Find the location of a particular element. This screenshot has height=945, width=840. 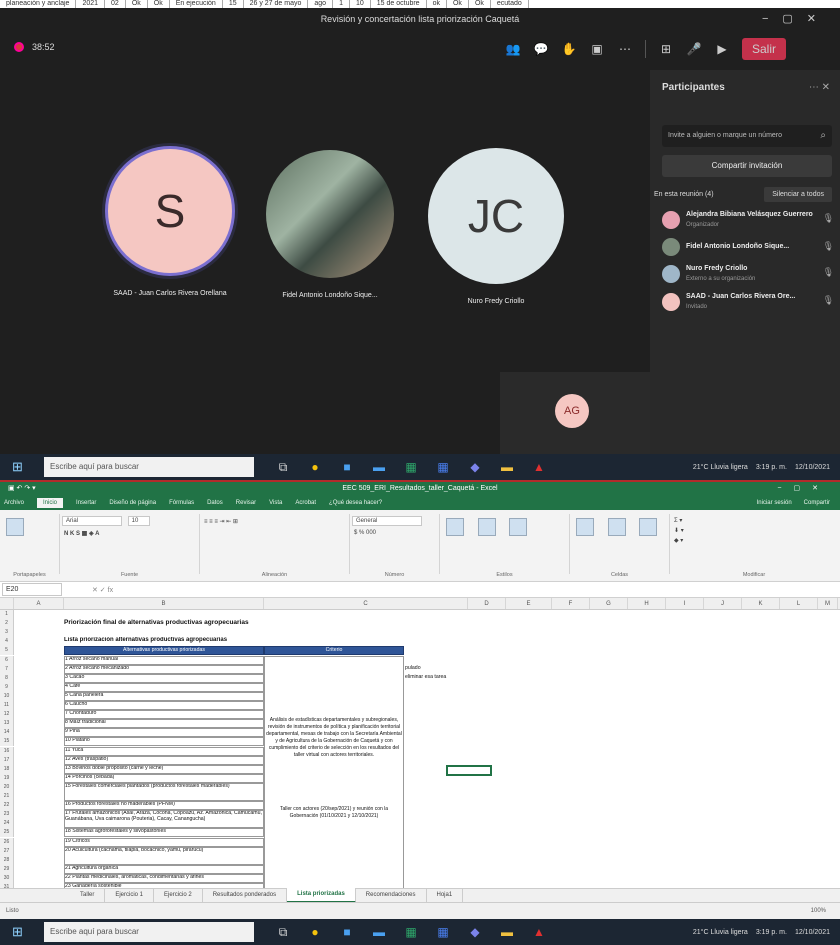

close-icon: ⋯ ✕ is located at coordinates (819, 87).